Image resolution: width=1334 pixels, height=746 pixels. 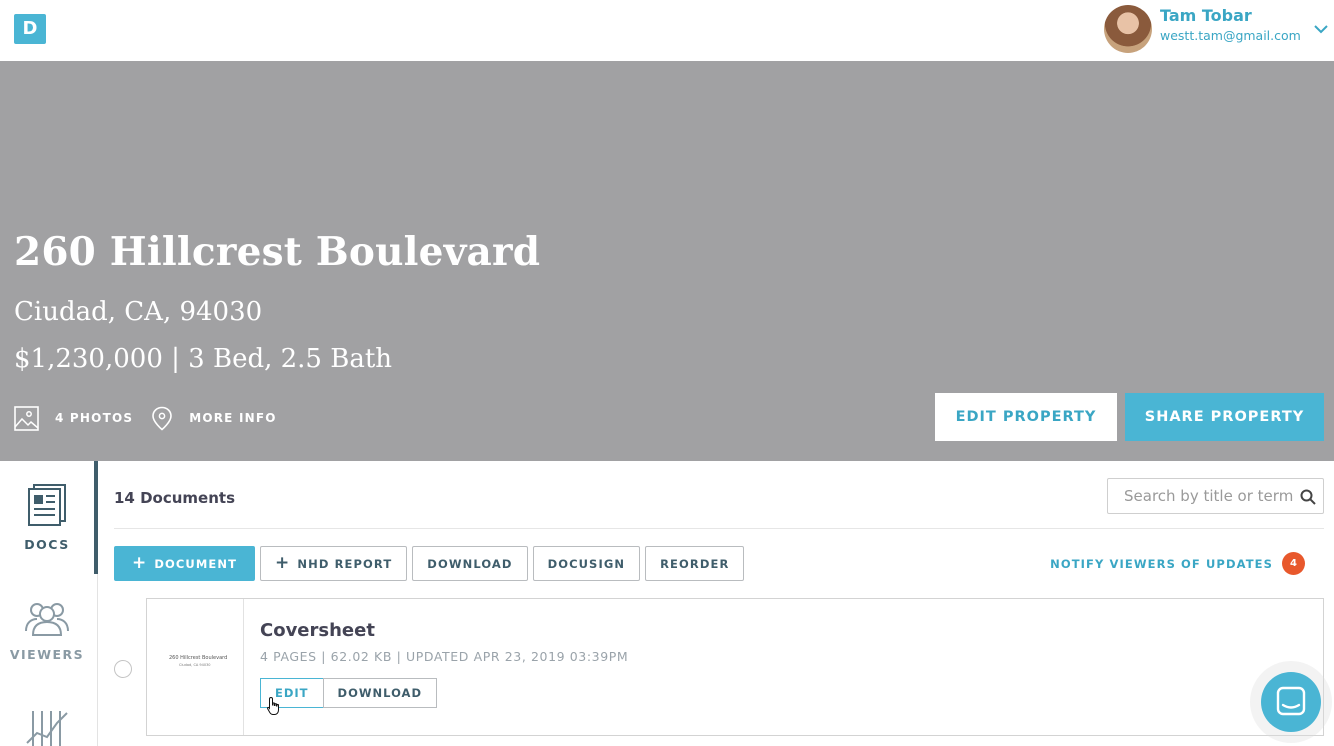 What do you see at coordinates (1230, 35) in the screenshot?
I see `user-email: westt.tam@gmail.com` at bounding box center [1230, 35].